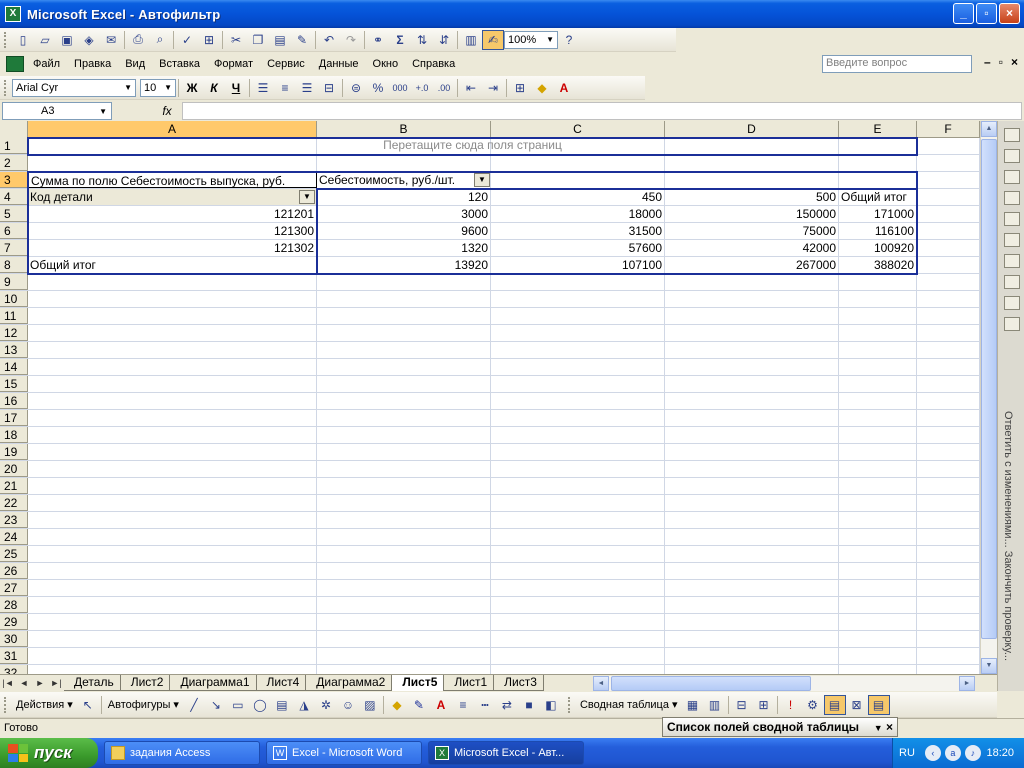 The height and width of the screenshot is (768, 1024). What do you see at coordinates (569, 704) in the screenshot?
I see `toolbar-grip` at bounding box center [569, 704].